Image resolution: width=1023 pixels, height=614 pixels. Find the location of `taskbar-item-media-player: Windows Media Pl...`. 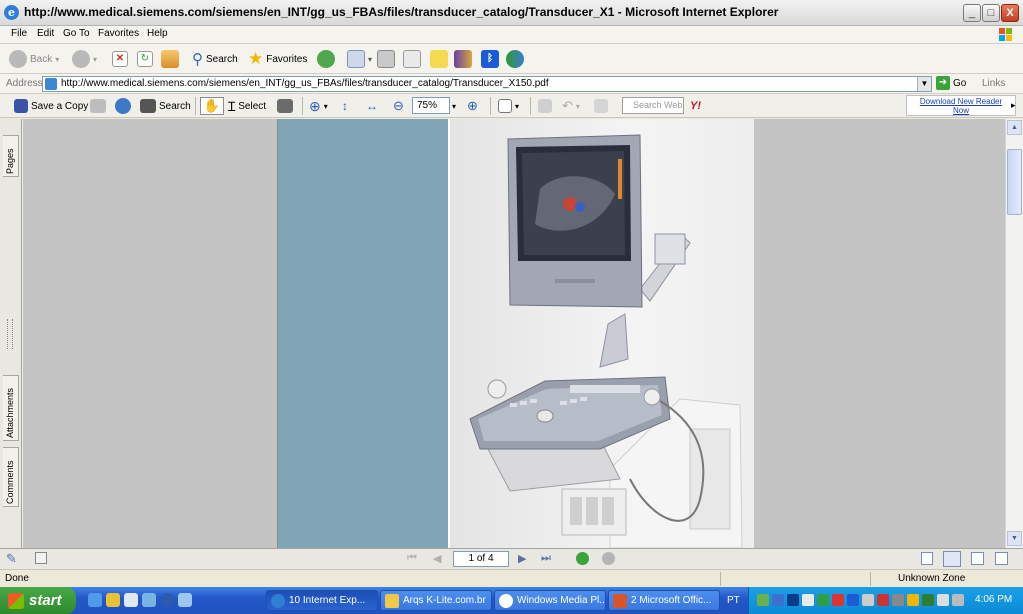

taskbar-item-media-player: Windows Media Pl... is located at coordinates (550, 600).